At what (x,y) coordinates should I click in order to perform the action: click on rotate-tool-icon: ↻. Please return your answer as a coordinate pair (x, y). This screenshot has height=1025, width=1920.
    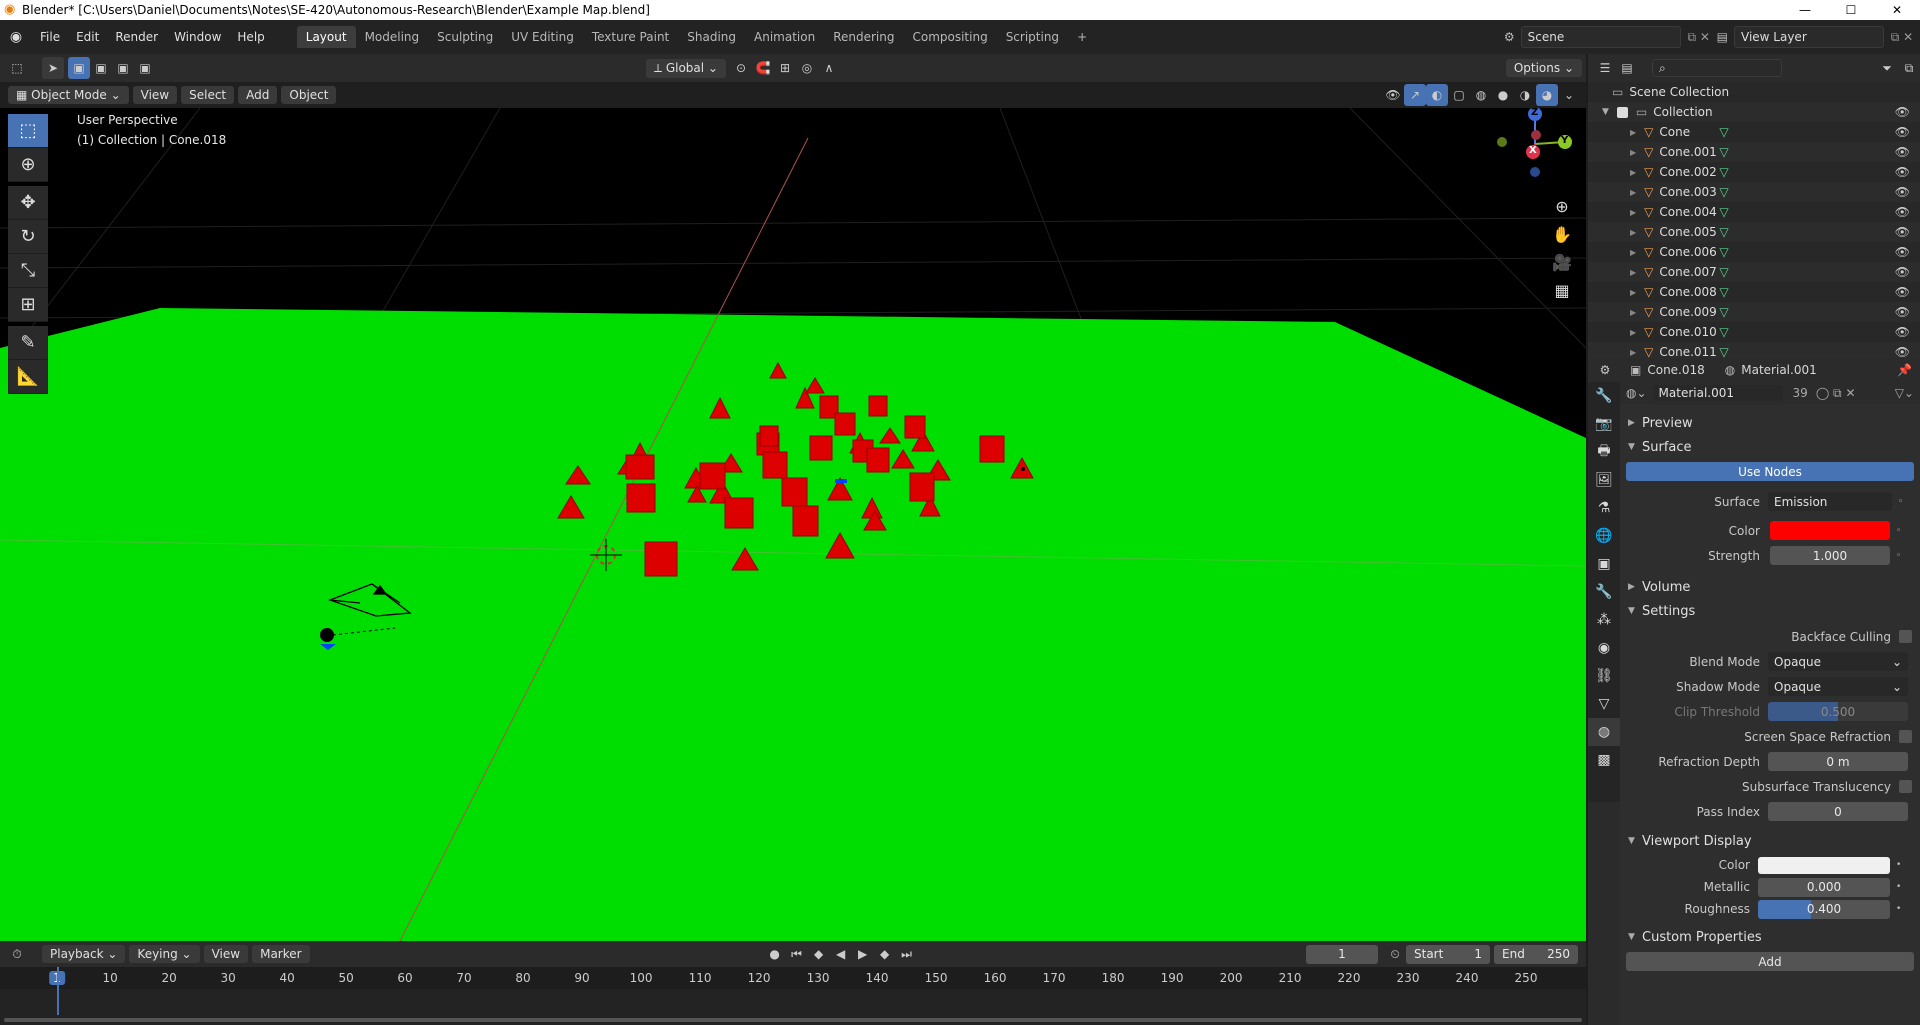
    Looking at the image, I should click on (28, 237).